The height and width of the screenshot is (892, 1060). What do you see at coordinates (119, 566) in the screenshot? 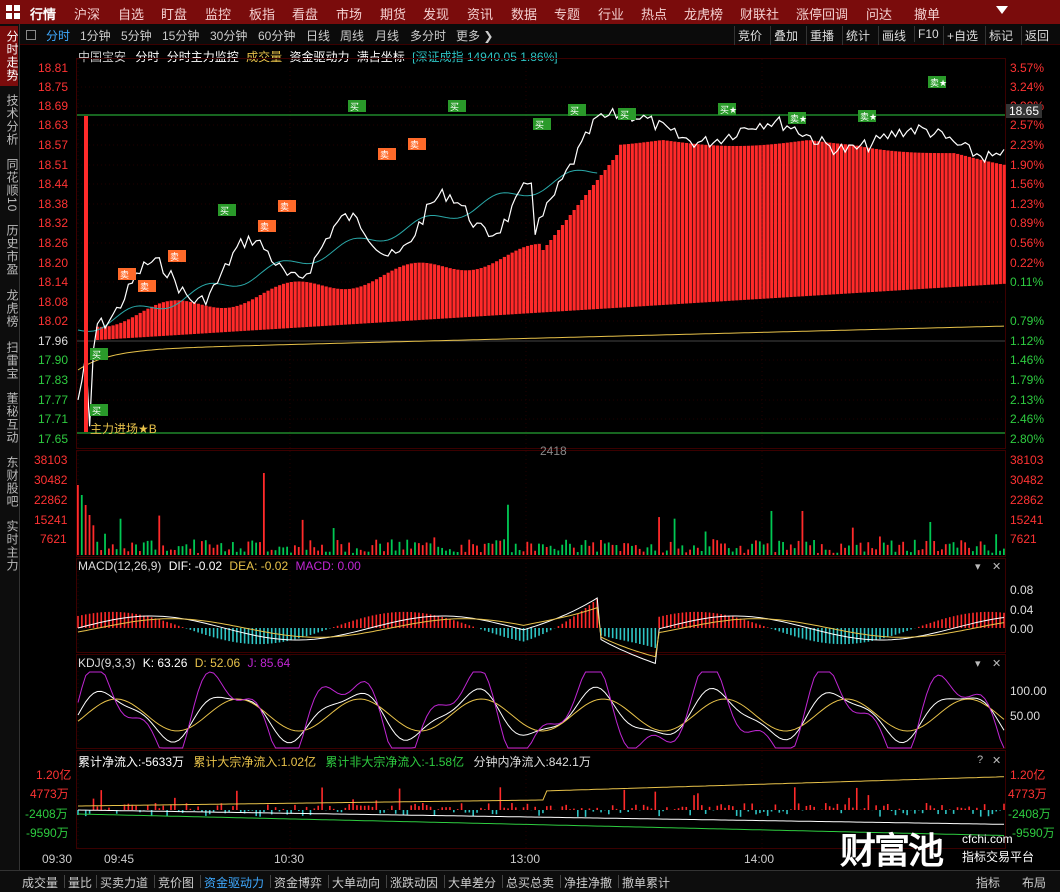
I see `macd-title: MACD(12,26,9)` at bounding box center [119, 566].